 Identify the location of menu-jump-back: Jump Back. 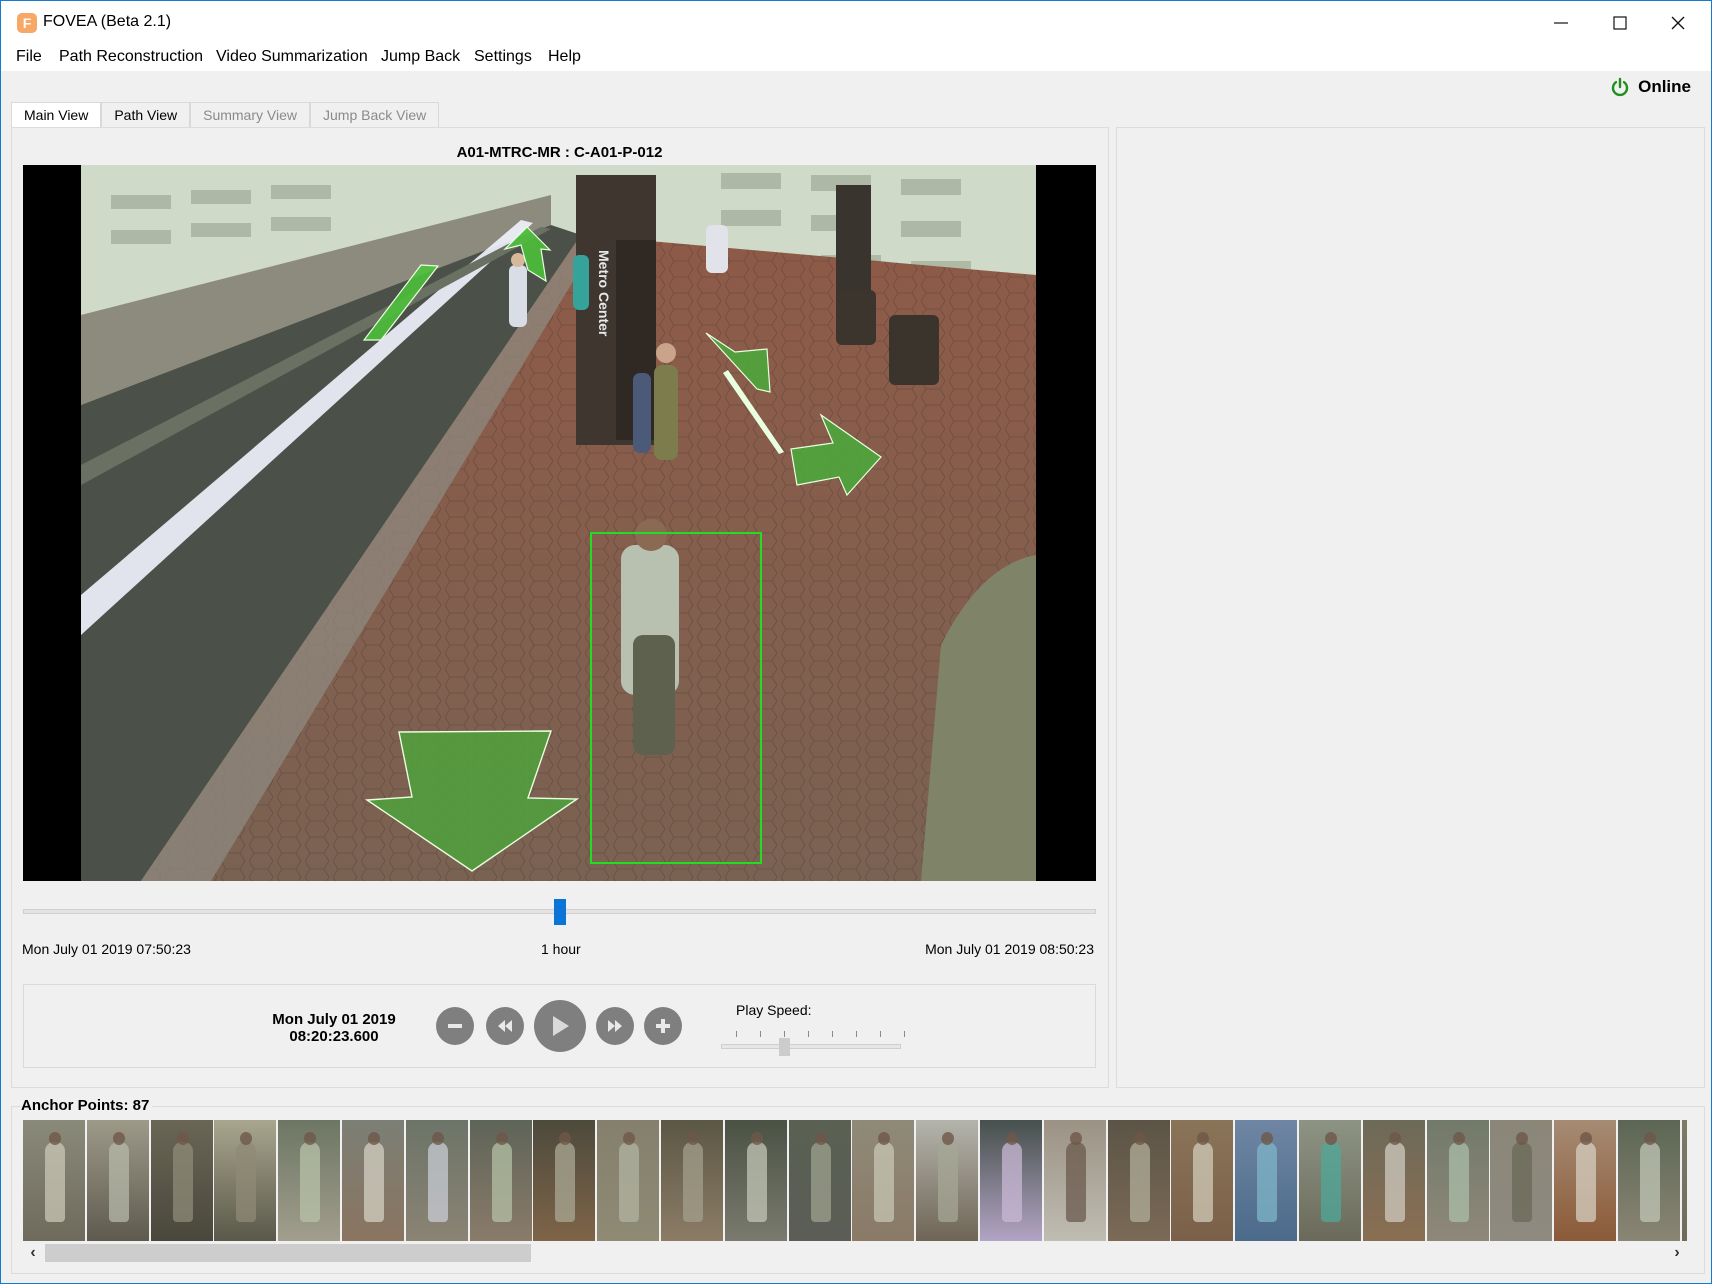
(420, 57).